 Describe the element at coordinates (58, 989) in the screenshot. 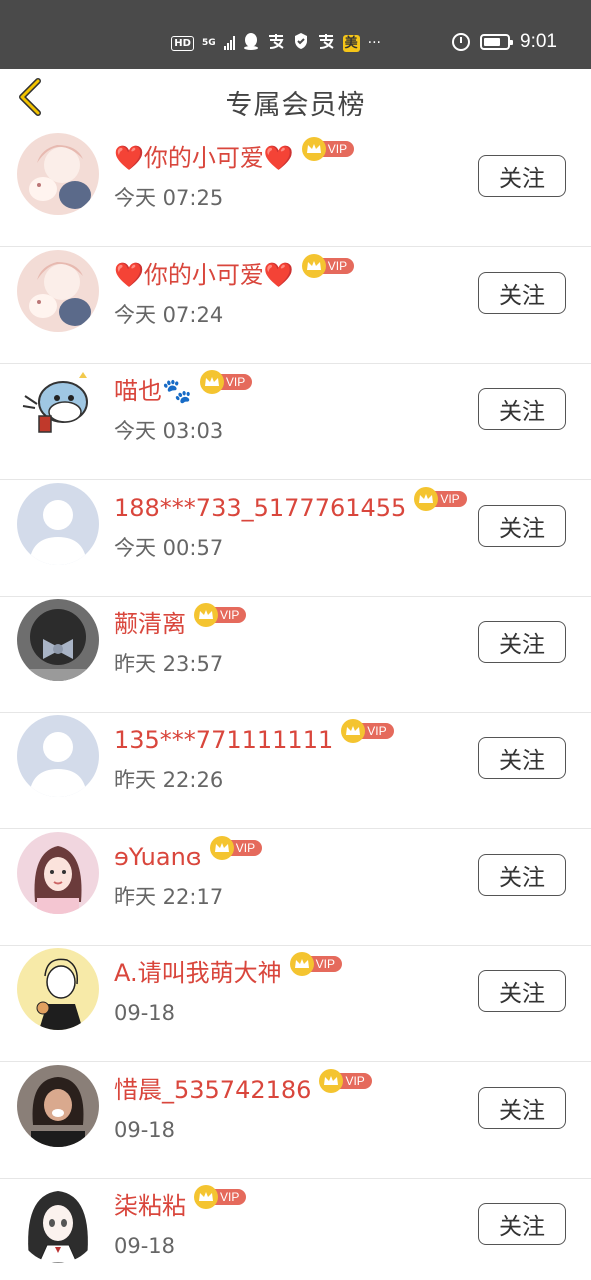

I see `avatar-sketch-girl` at that location.